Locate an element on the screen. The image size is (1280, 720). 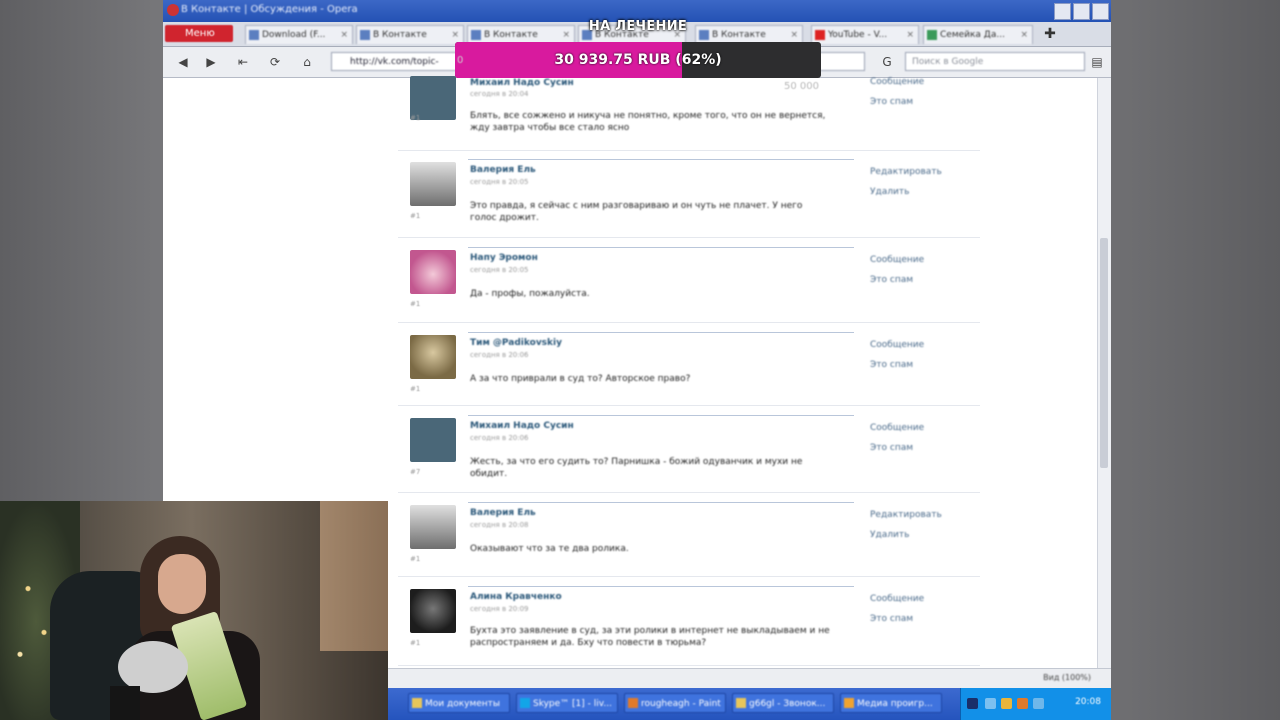
goal-title: НА ЛЕЧЕНИЕ is located at coordinates (638, 26).